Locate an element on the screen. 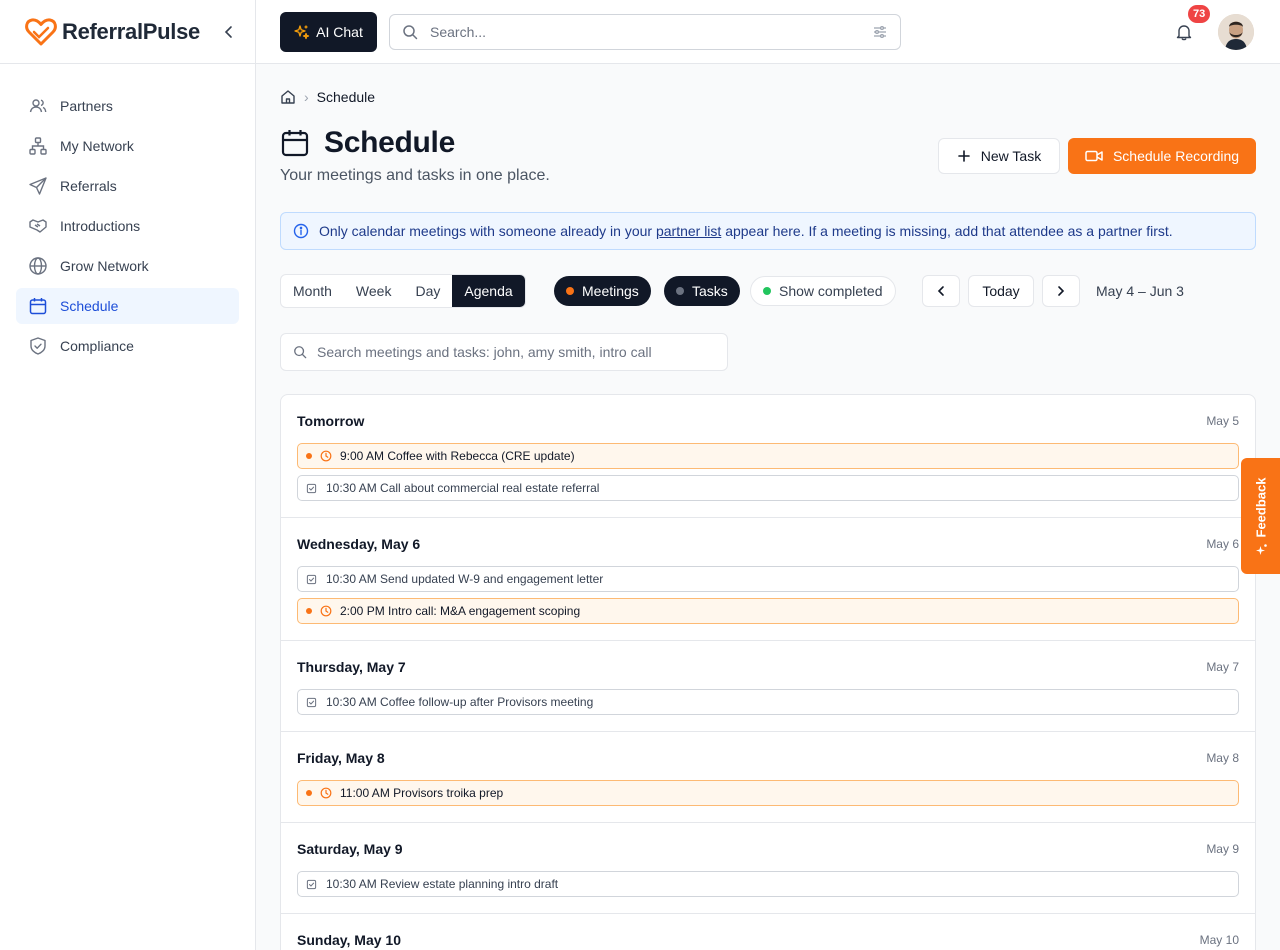 This screenshot has height=950, width=1280. agenda-day-header: Tomorrow May 5 is located at coordinates (768, 421).